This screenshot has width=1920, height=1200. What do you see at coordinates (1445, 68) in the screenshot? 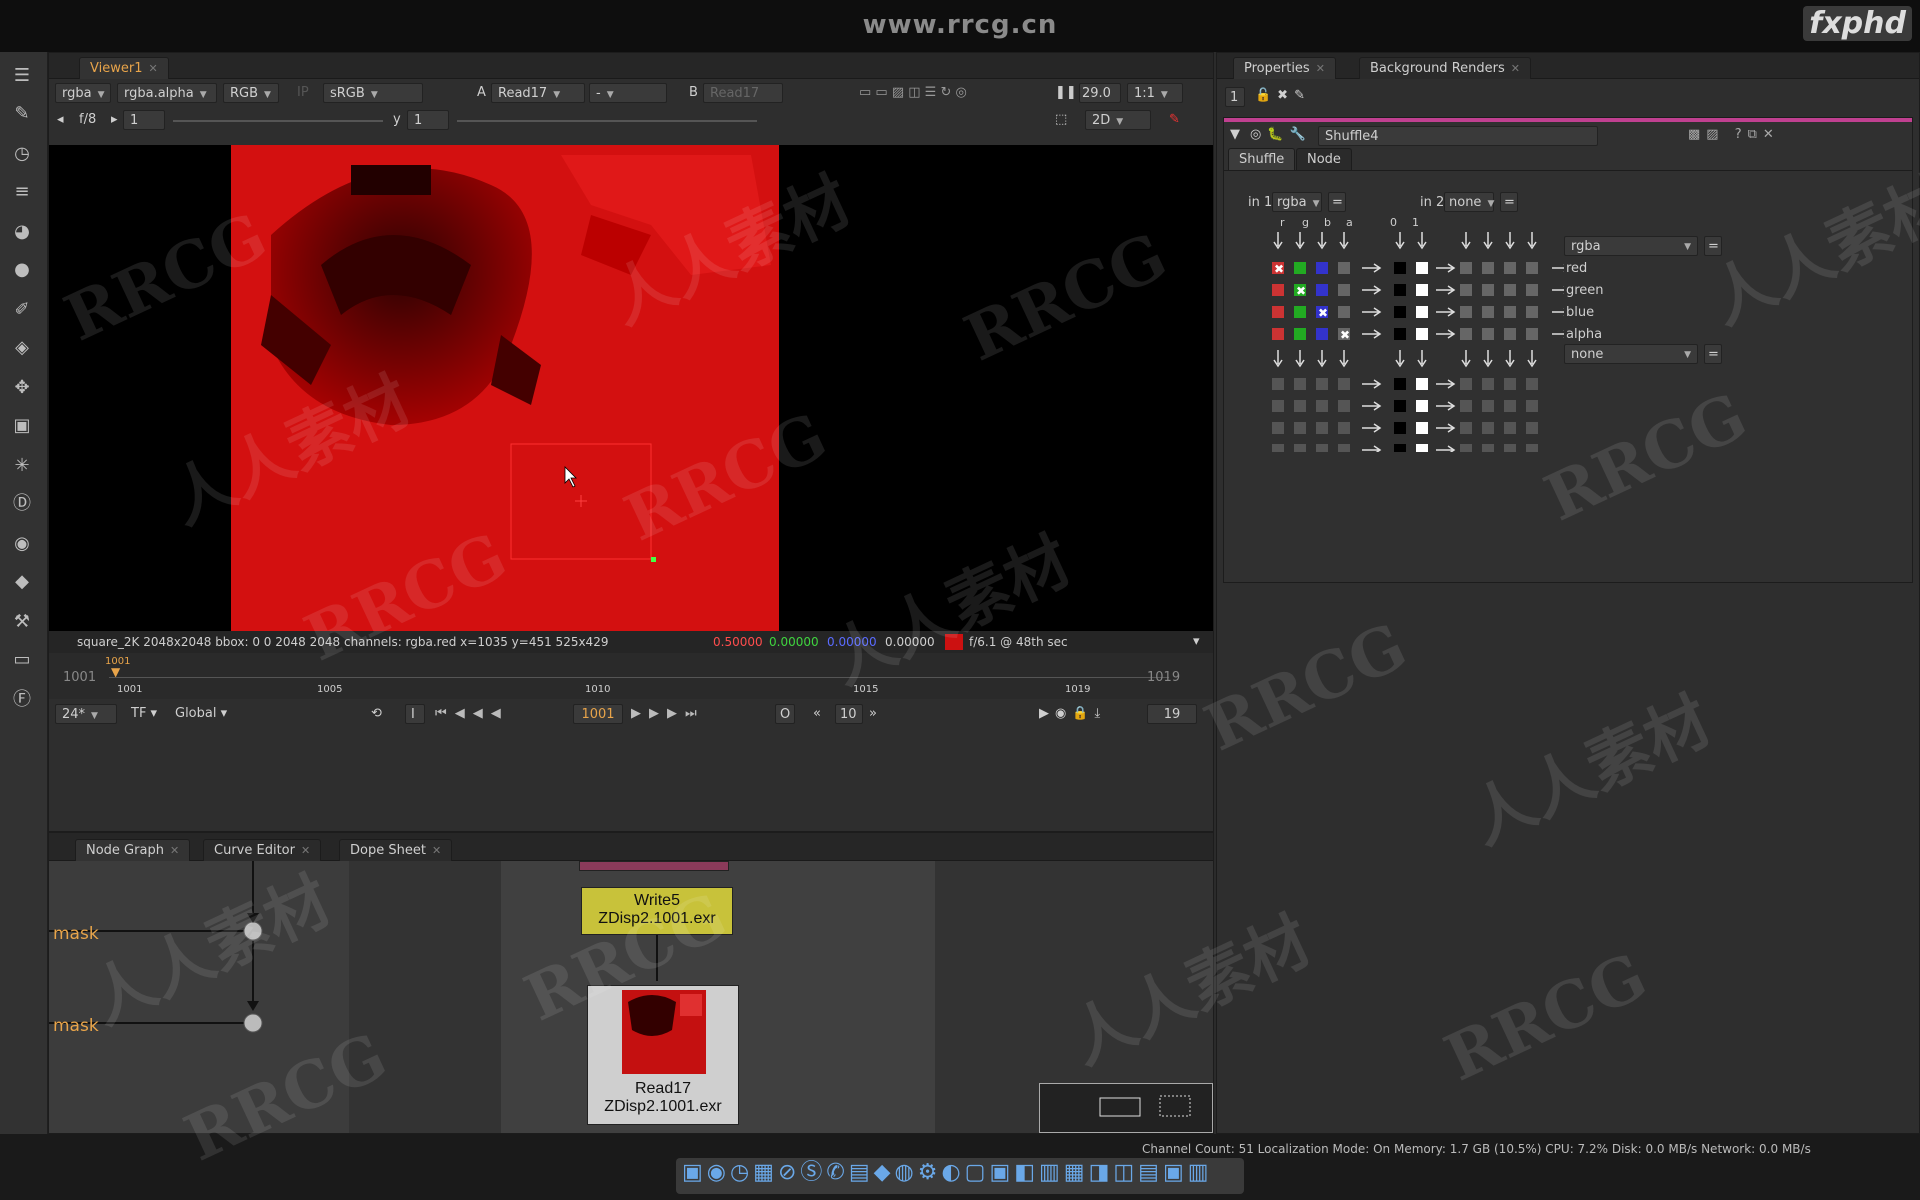
I see `tab-background-renders: Background Renders ✕` at bounding box center [1445, 68].